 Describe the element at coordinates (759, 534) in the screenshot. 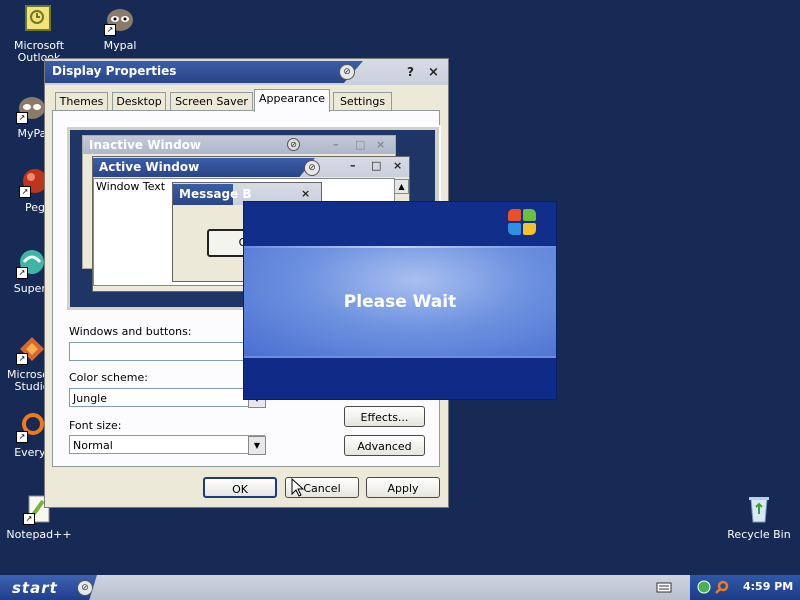

I see `desktop-icon-label: Recycle Bin` at that location.